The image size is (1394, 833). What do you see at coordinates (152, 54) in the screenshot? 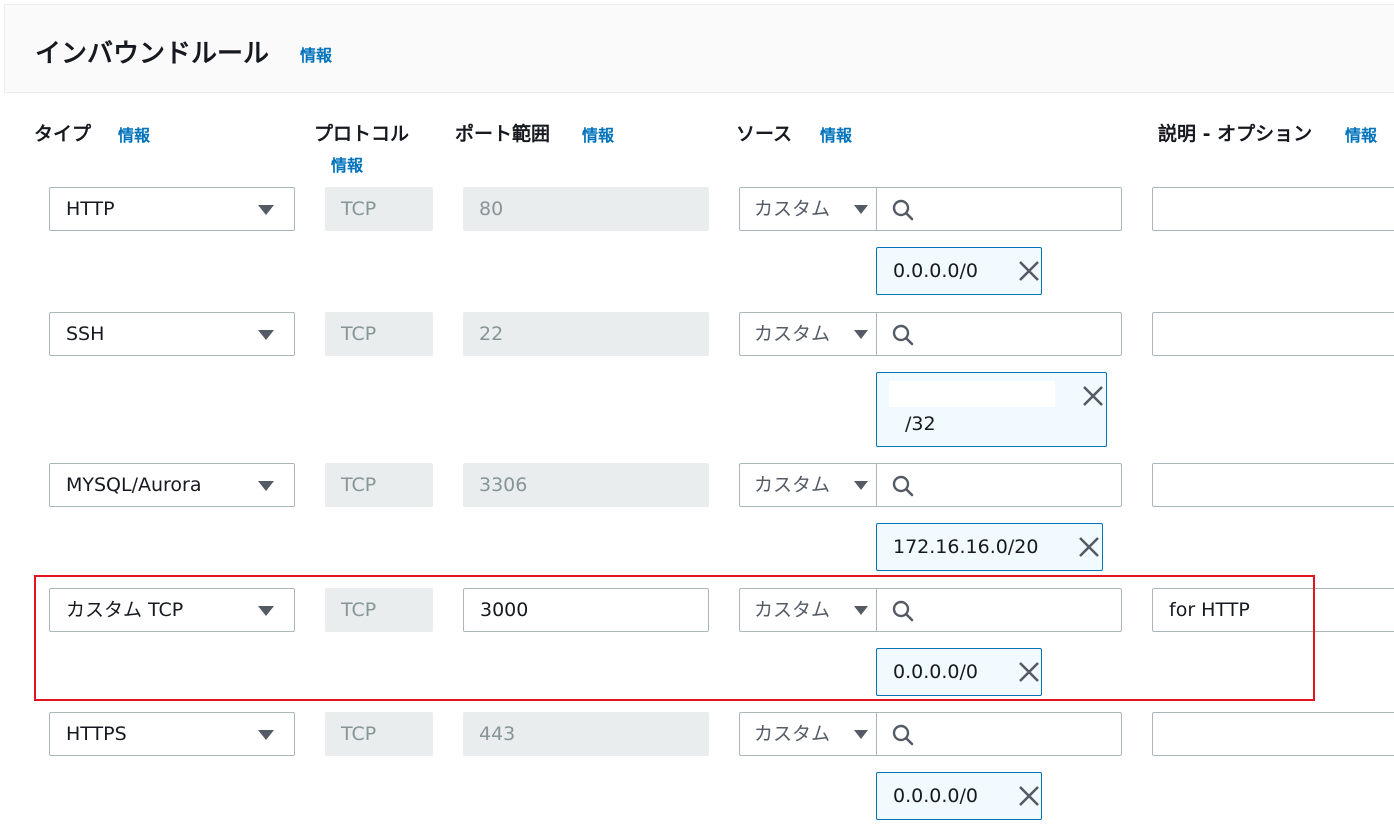
I see `page-title: インバウンドルール` at bounding box center [152, 54].